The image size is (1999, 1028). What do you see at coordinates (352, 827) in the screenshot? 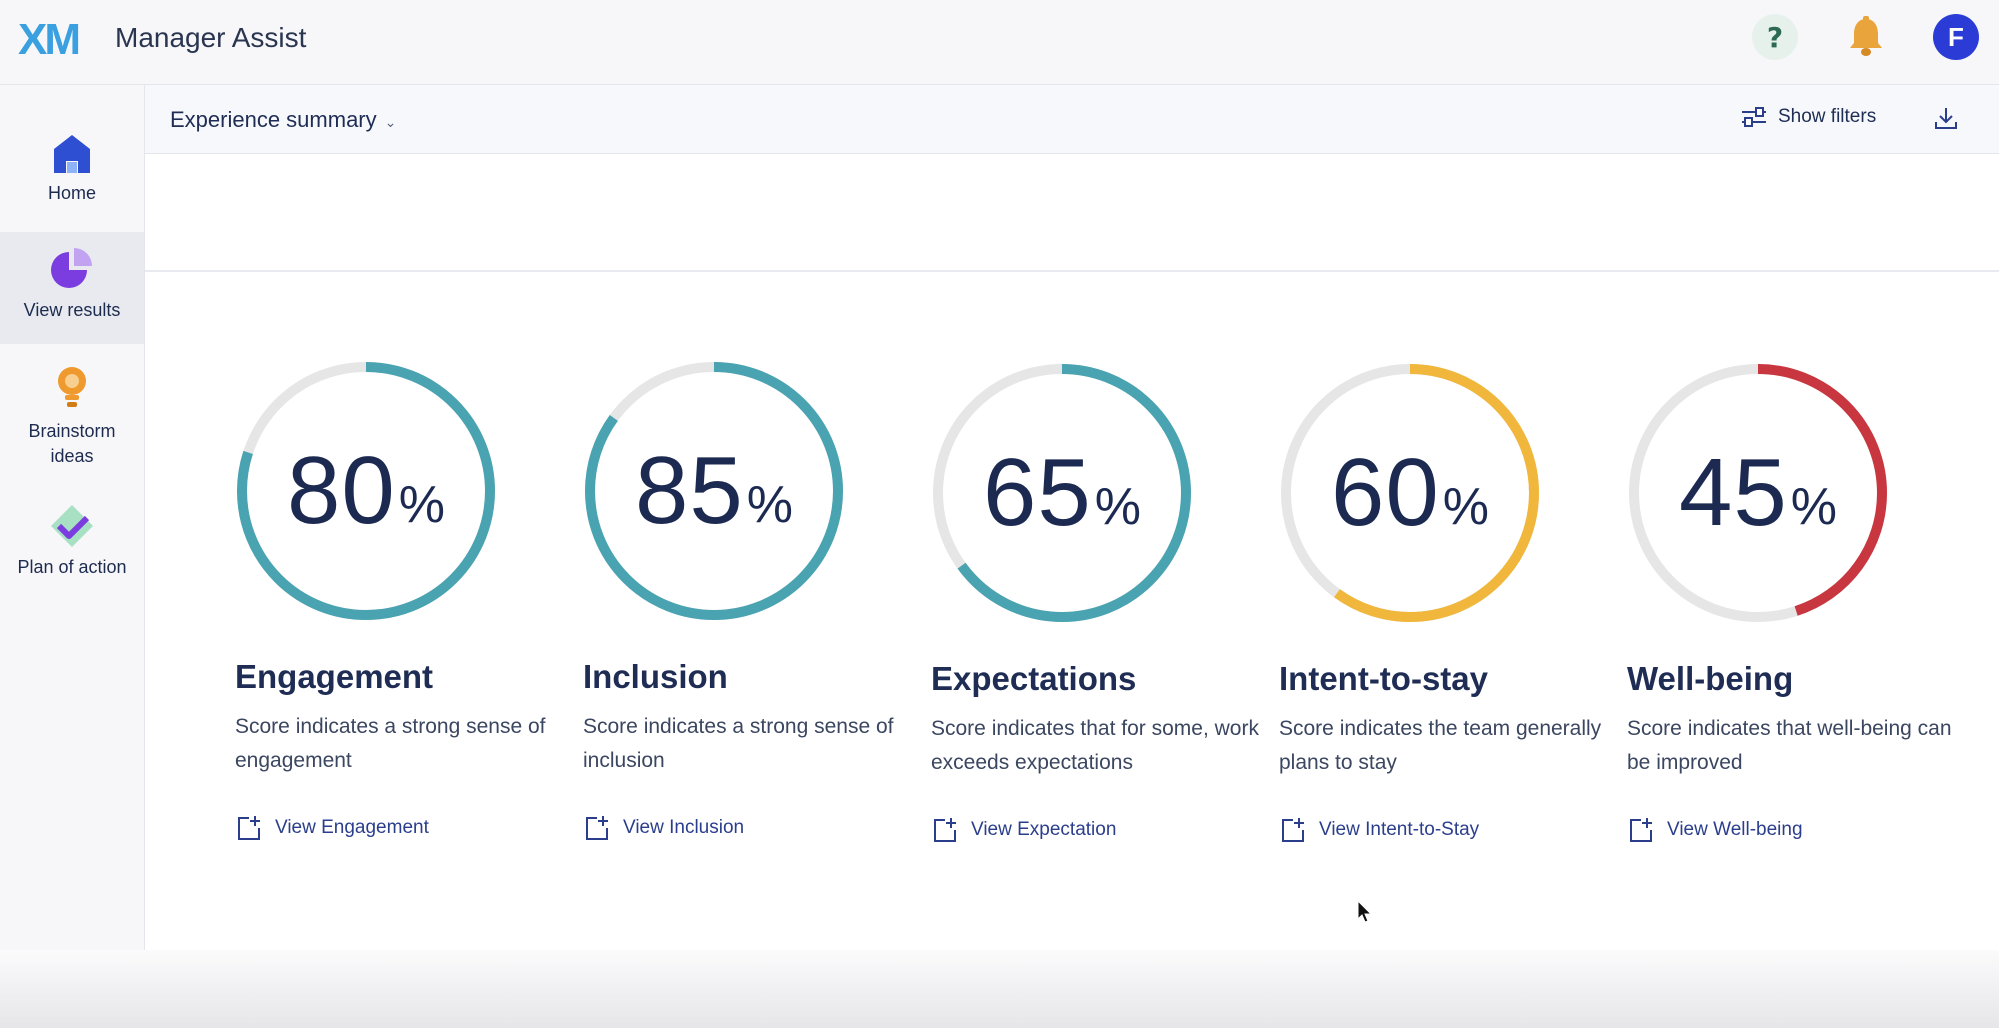
I see `link-label: View Engagement` at bounding box center [352, 827].